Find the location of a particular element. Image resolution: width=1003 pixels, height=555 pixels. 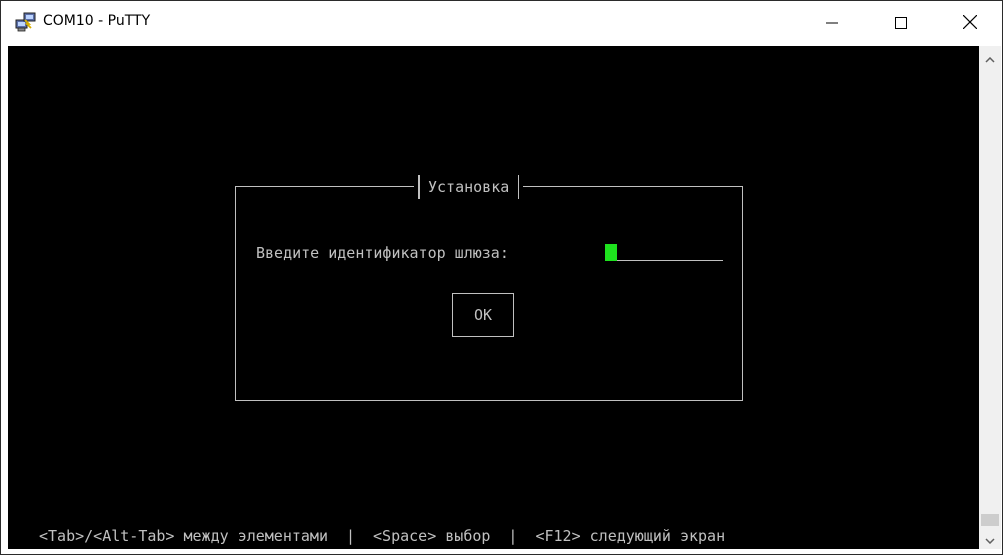

hint-tab-navigation: <Tab>/<Alt-Tab> между элементами is located at coordinates (183, 536).